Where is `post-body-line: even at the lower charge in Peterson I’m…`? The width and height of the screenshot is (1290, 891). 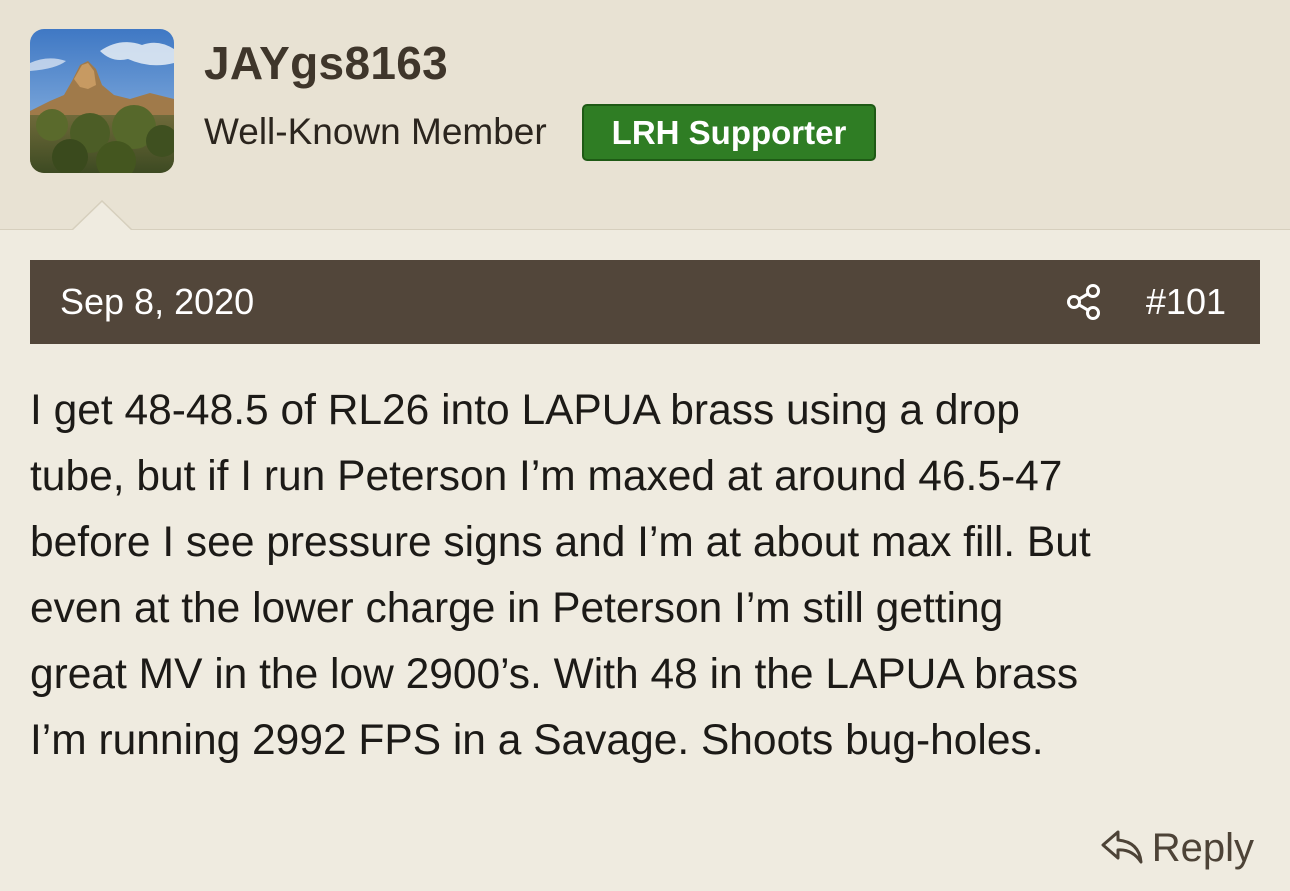 post-body-line: even at the lower charge in Peterson I’m… is located at coordinates (517, 608).